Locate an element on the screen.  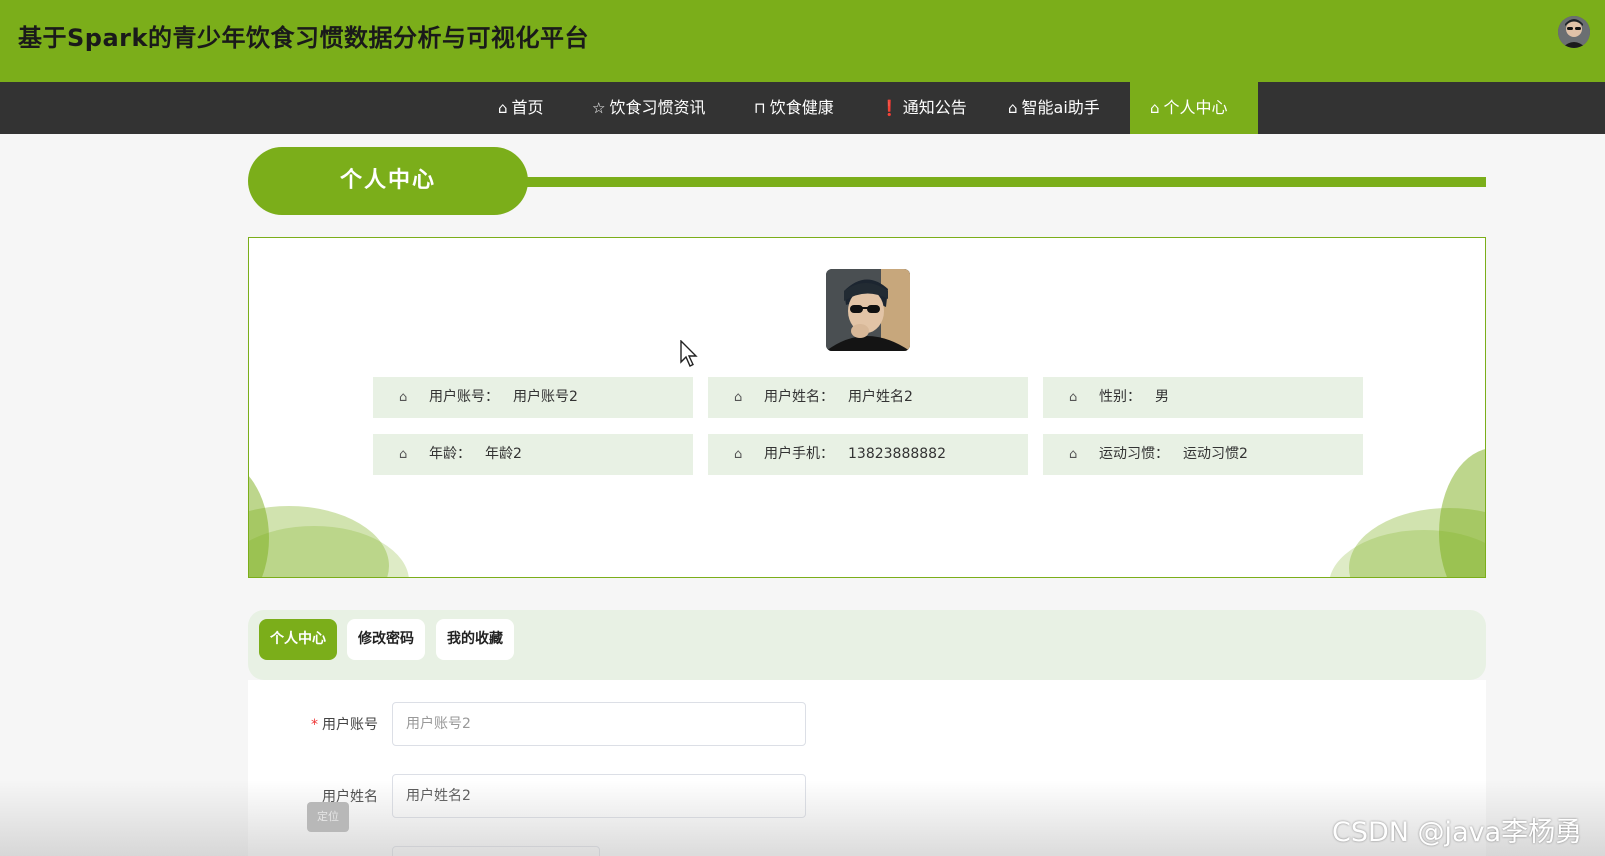
info-field-name: ⌂ 用户姓名： 用户姓名2 is located at coordinates (868, 397).